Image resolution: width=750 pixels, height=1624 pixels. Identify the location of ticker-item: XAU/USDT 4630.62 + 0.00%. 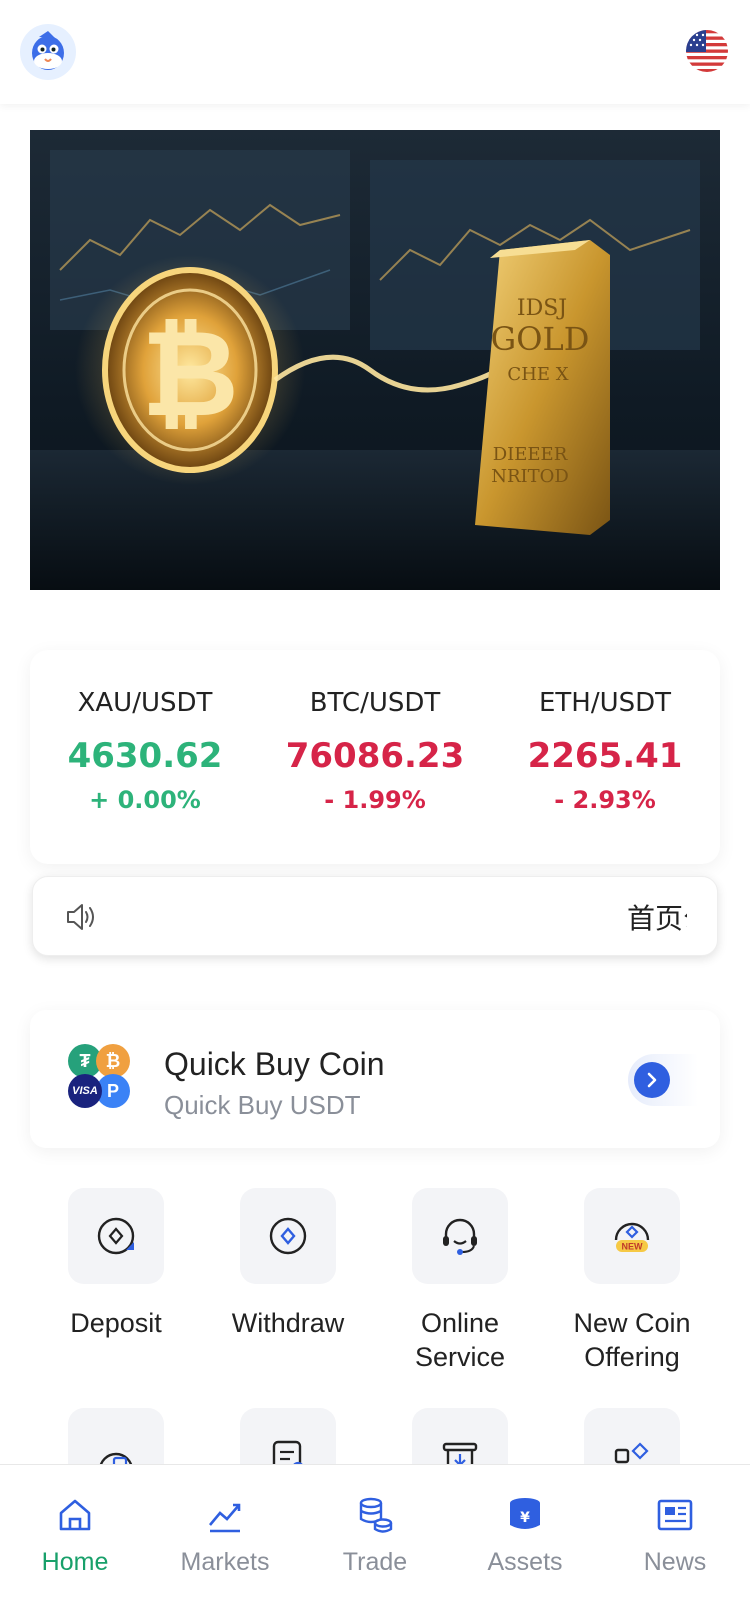
(145, 757).